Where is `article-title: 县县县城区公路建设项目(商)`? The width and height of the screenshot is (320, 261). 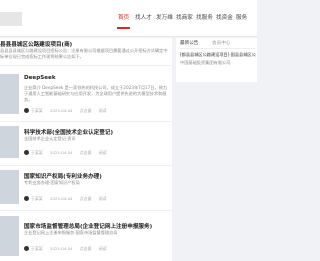 article-title: 县县县城区公路建设项目(商) is located at coordinates (74, 44).